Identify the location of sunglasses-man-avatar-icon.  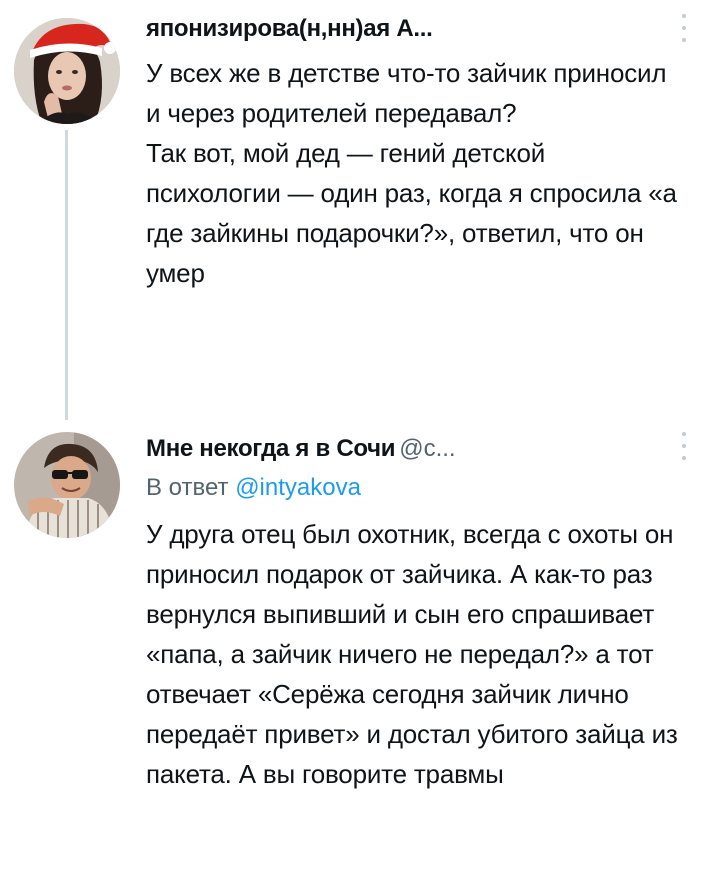
(67, 485).